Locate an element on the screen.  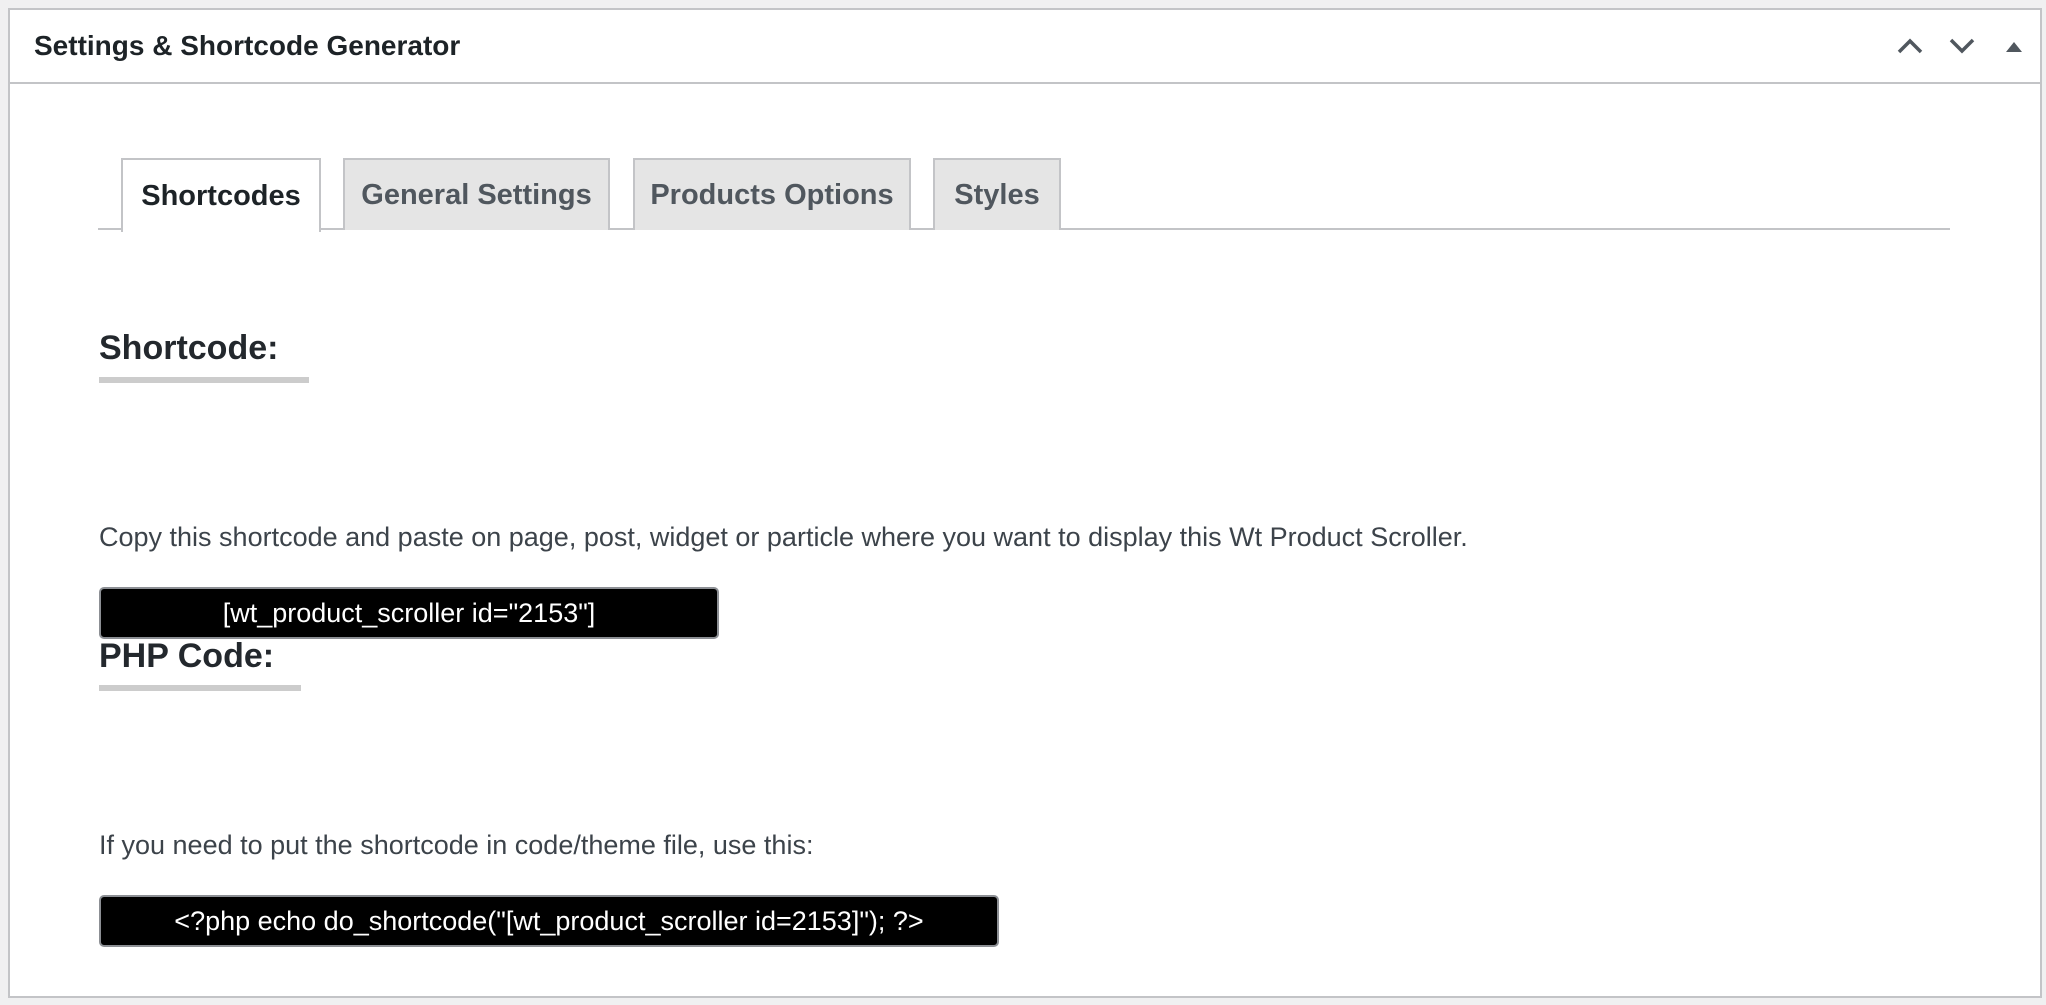
tab-general-settings: General Settings is located at coordinates (476, 194).